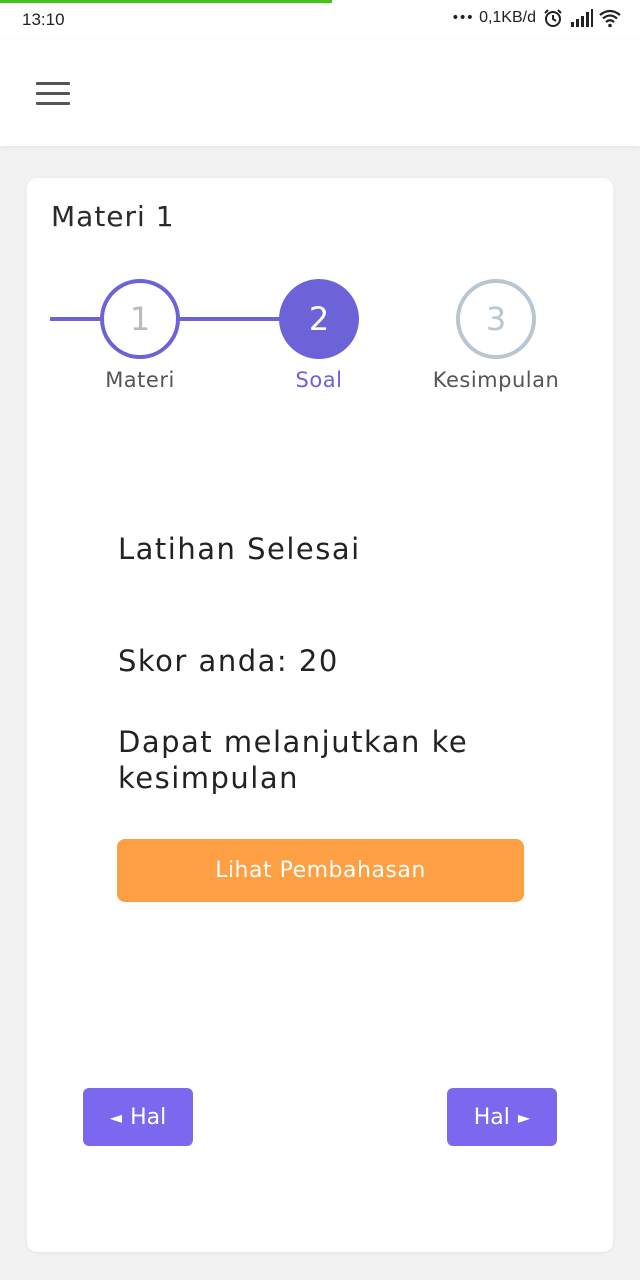 The width and height of the screenshot is (640, 1280). I want to click on hamburger-menu-icon, so click(54, 94).